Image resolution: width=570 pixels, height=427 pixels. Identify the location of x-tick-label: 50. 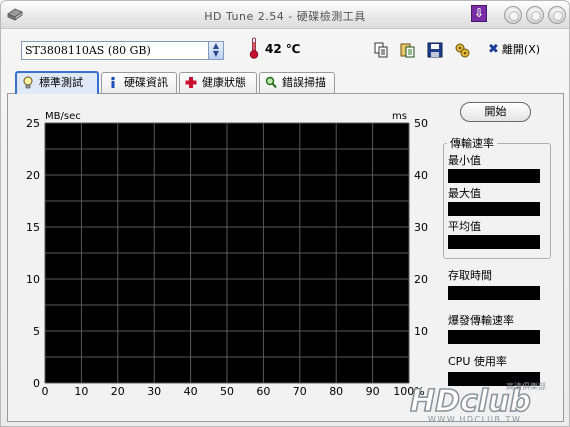
(227, 391).